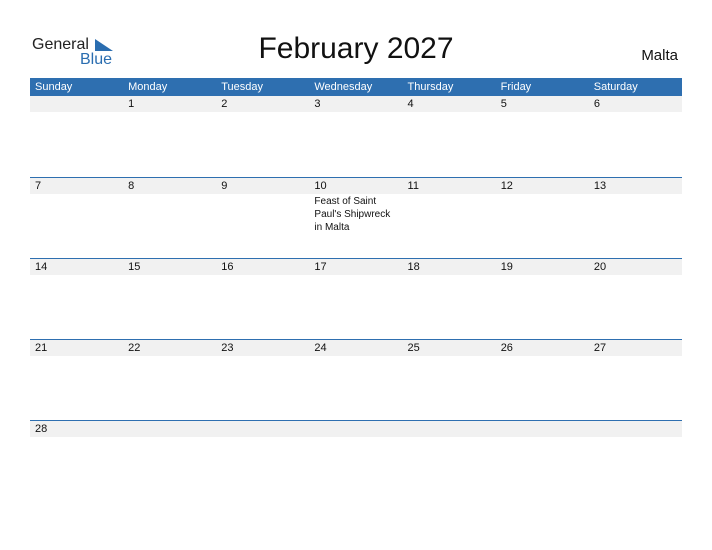 Image resolution: width=712 pixels, height=550 pixels. What do you see at coordinates (506, 267) in the screenshot?
I see `day-number: 19` at bounding box center [506, 267].